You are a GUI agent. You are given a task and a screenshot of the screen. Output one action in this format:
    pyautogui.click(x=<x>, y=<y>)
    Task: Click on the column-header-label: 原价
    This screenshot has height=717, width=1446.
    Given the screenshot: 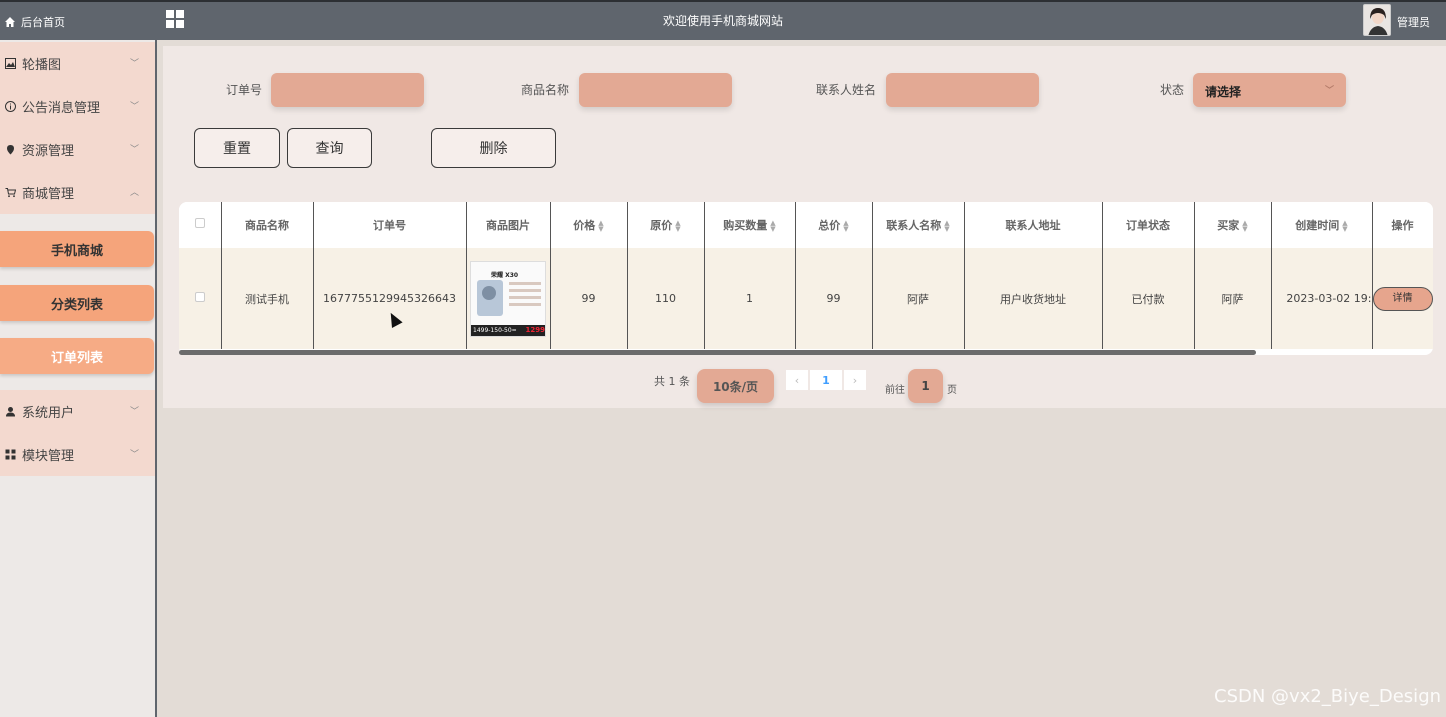 What is the action you would take?
    pyautogui.click(x=661, y=225)
    